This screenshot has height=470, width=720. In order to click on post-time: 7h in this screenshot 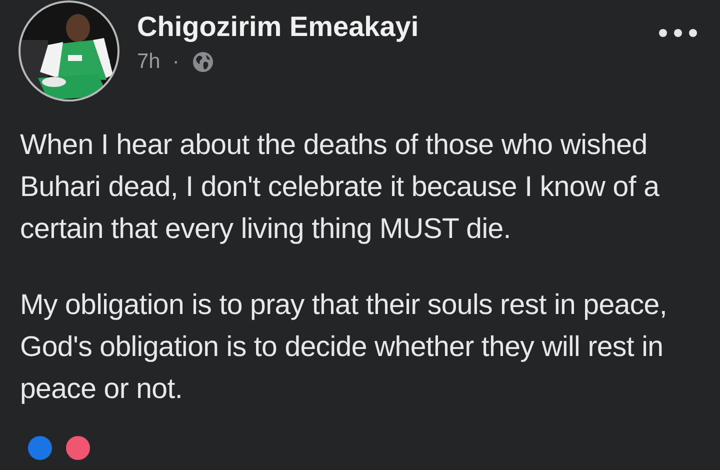, I will do `click(148, 62)`.